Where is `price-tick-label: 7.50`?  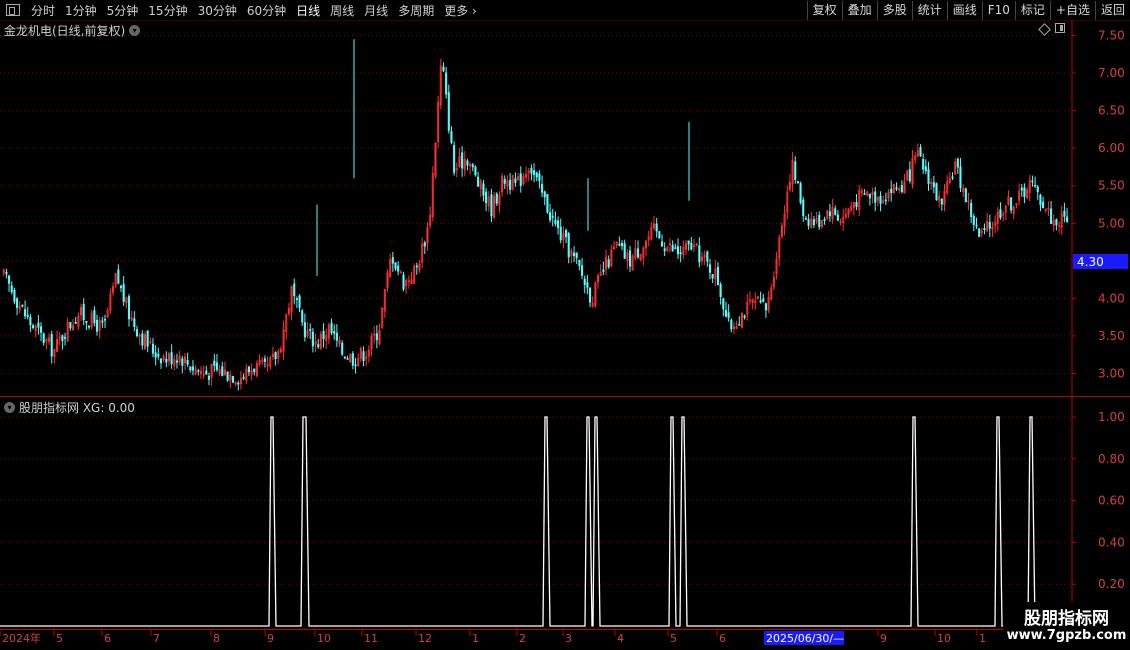
price-tick-label: 7.50 is located at coordinates (1111, 36).